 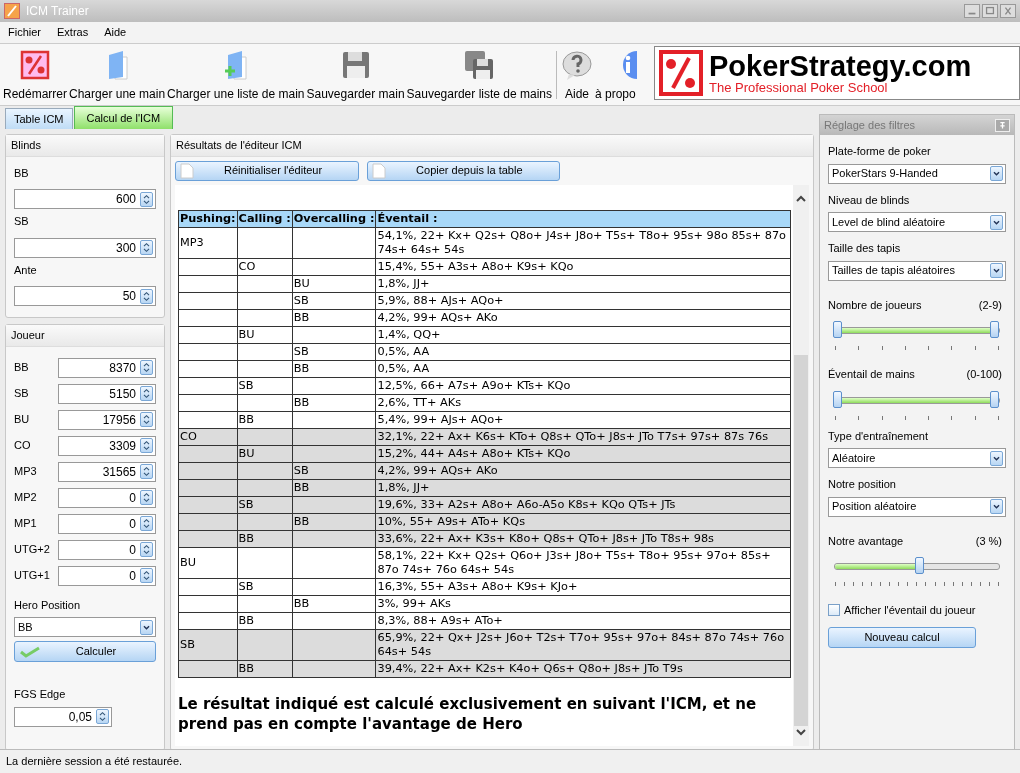 I want to click on result-note: Le résultat indiqué est calculé exclusivement en suivant l'ICM, et ne prend pas en compte l'avantage de Hero, so click(x=468, y=713).